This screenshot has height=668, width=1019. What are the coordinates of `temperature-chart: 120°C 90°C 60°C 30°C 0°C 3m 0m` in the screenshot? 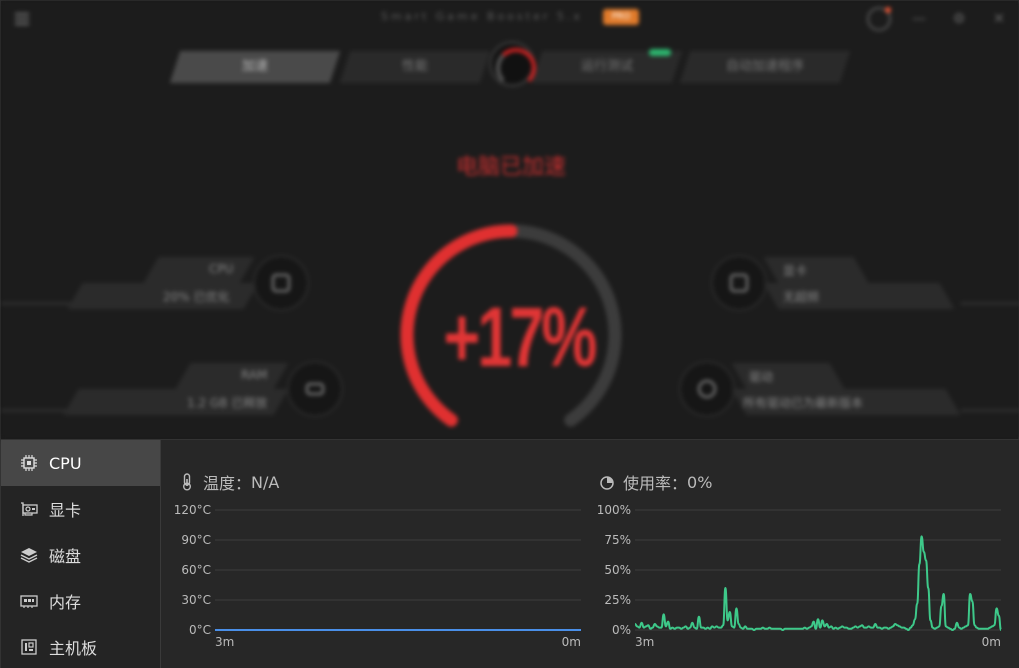 It's located at (381, 577).